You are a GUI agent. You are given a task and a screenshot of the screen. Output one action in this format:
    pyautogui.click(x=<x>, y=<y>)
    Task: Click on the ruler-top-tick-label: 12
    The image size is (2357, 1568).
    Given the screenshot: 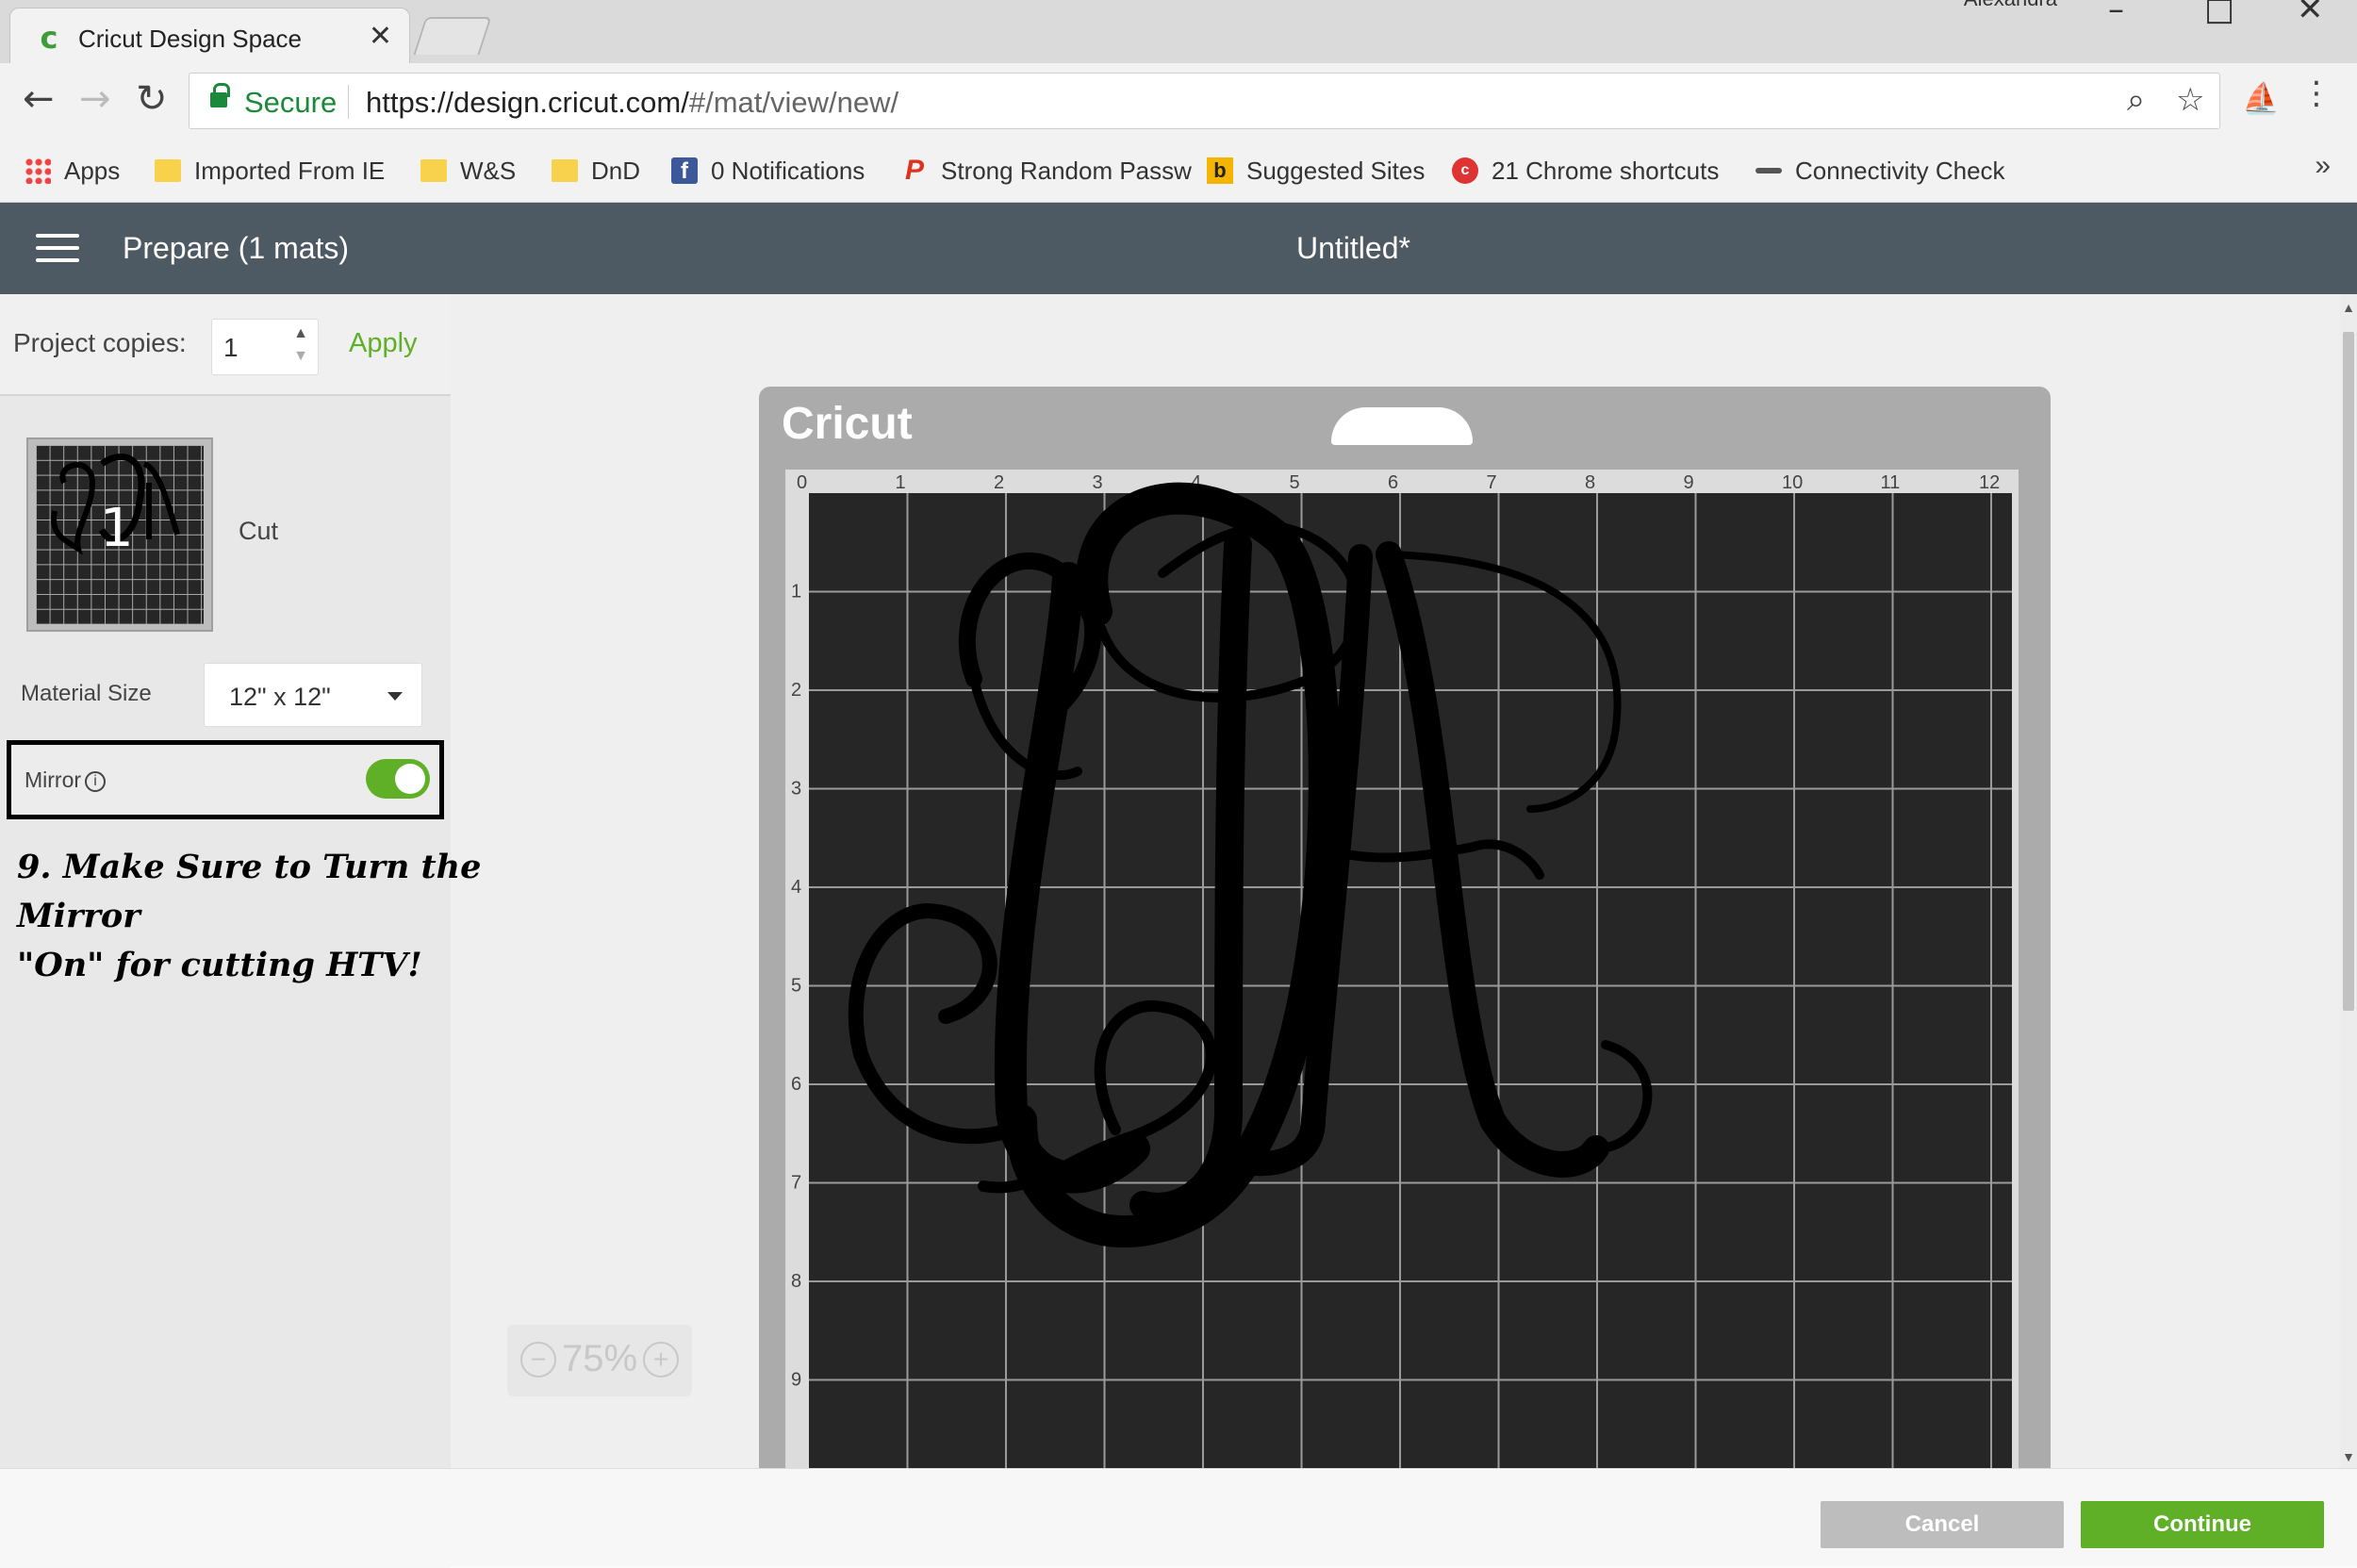 What is the action you would take?
    pyautogui.click(x=1989, y=482)
    